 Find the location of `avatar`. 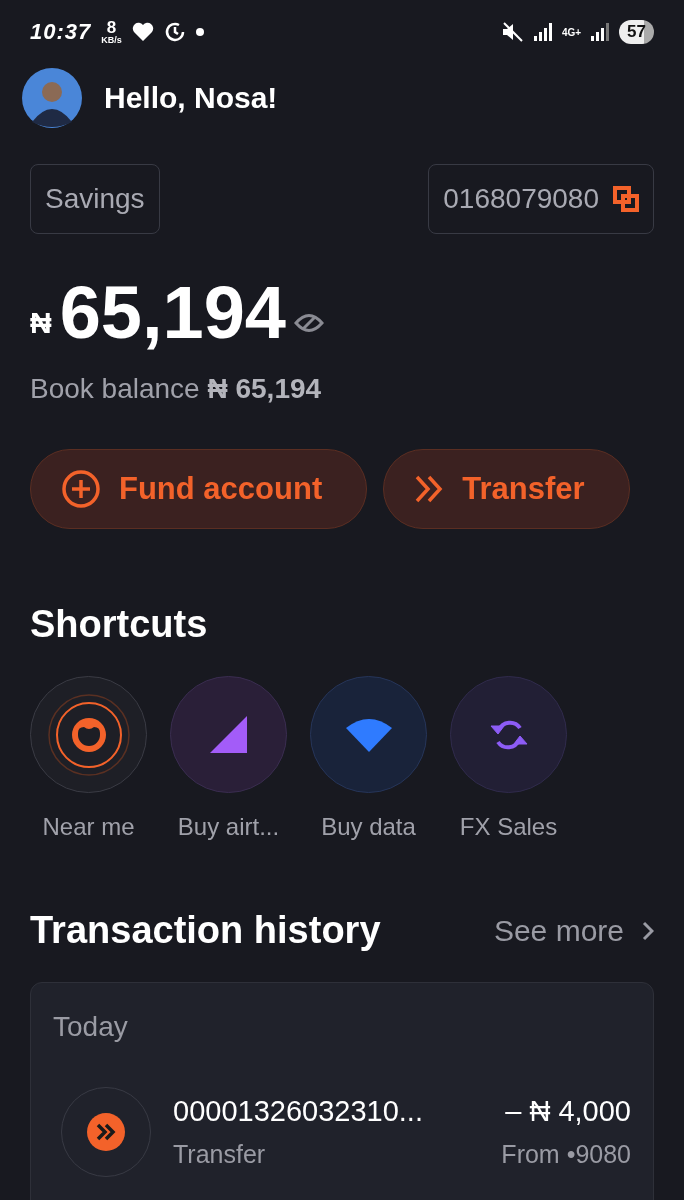

avatar is located at coordinates (52, 98).